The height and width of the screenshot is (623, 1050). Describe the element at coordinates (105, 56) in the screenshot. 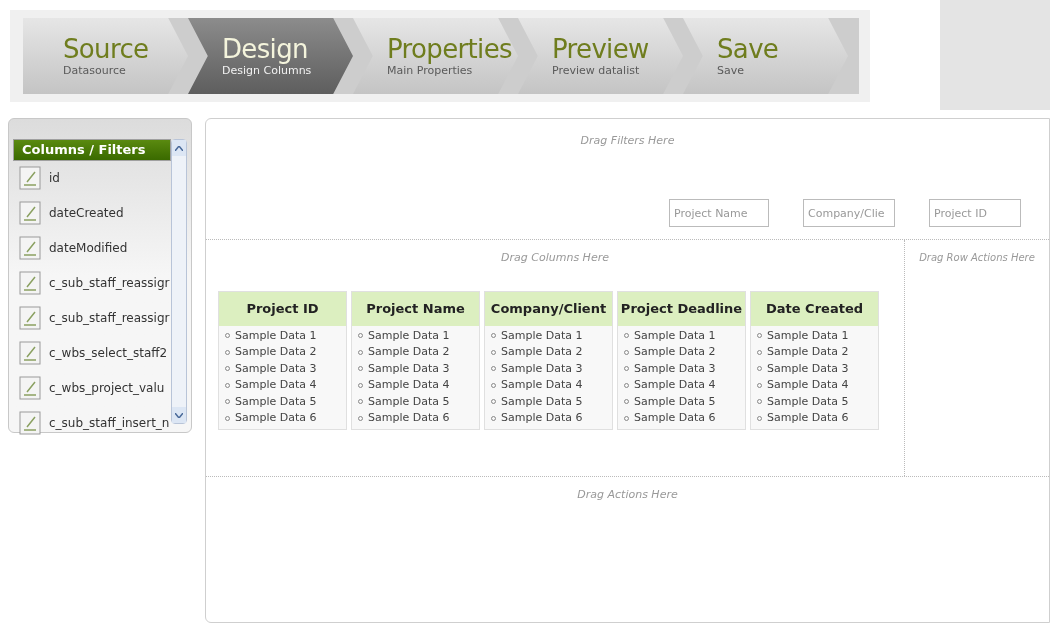

I see `wizard-step: Source Datasource` at that location.